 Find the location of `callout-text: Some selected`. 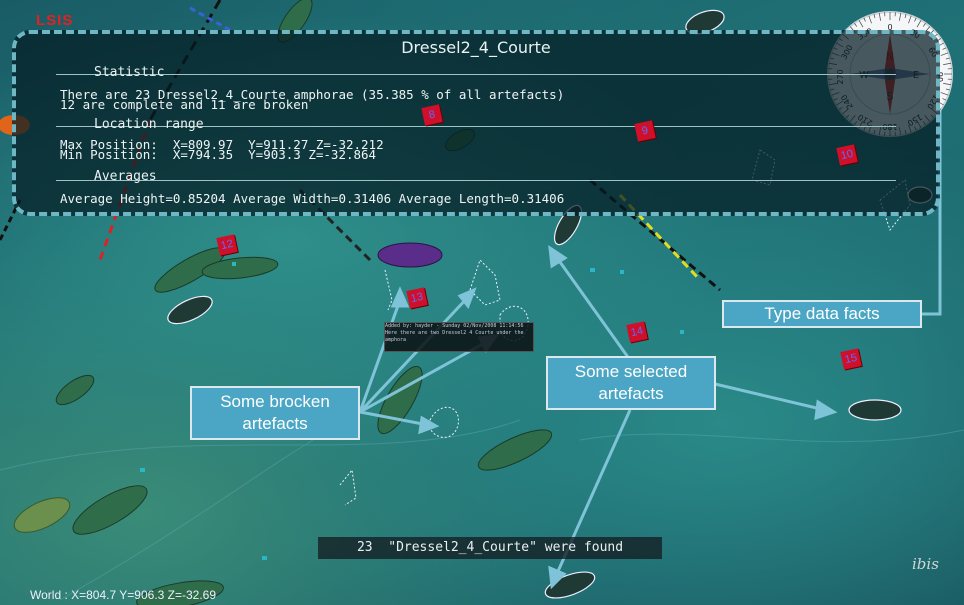

callout-text: Some selected is located at coordinates (631, 371).